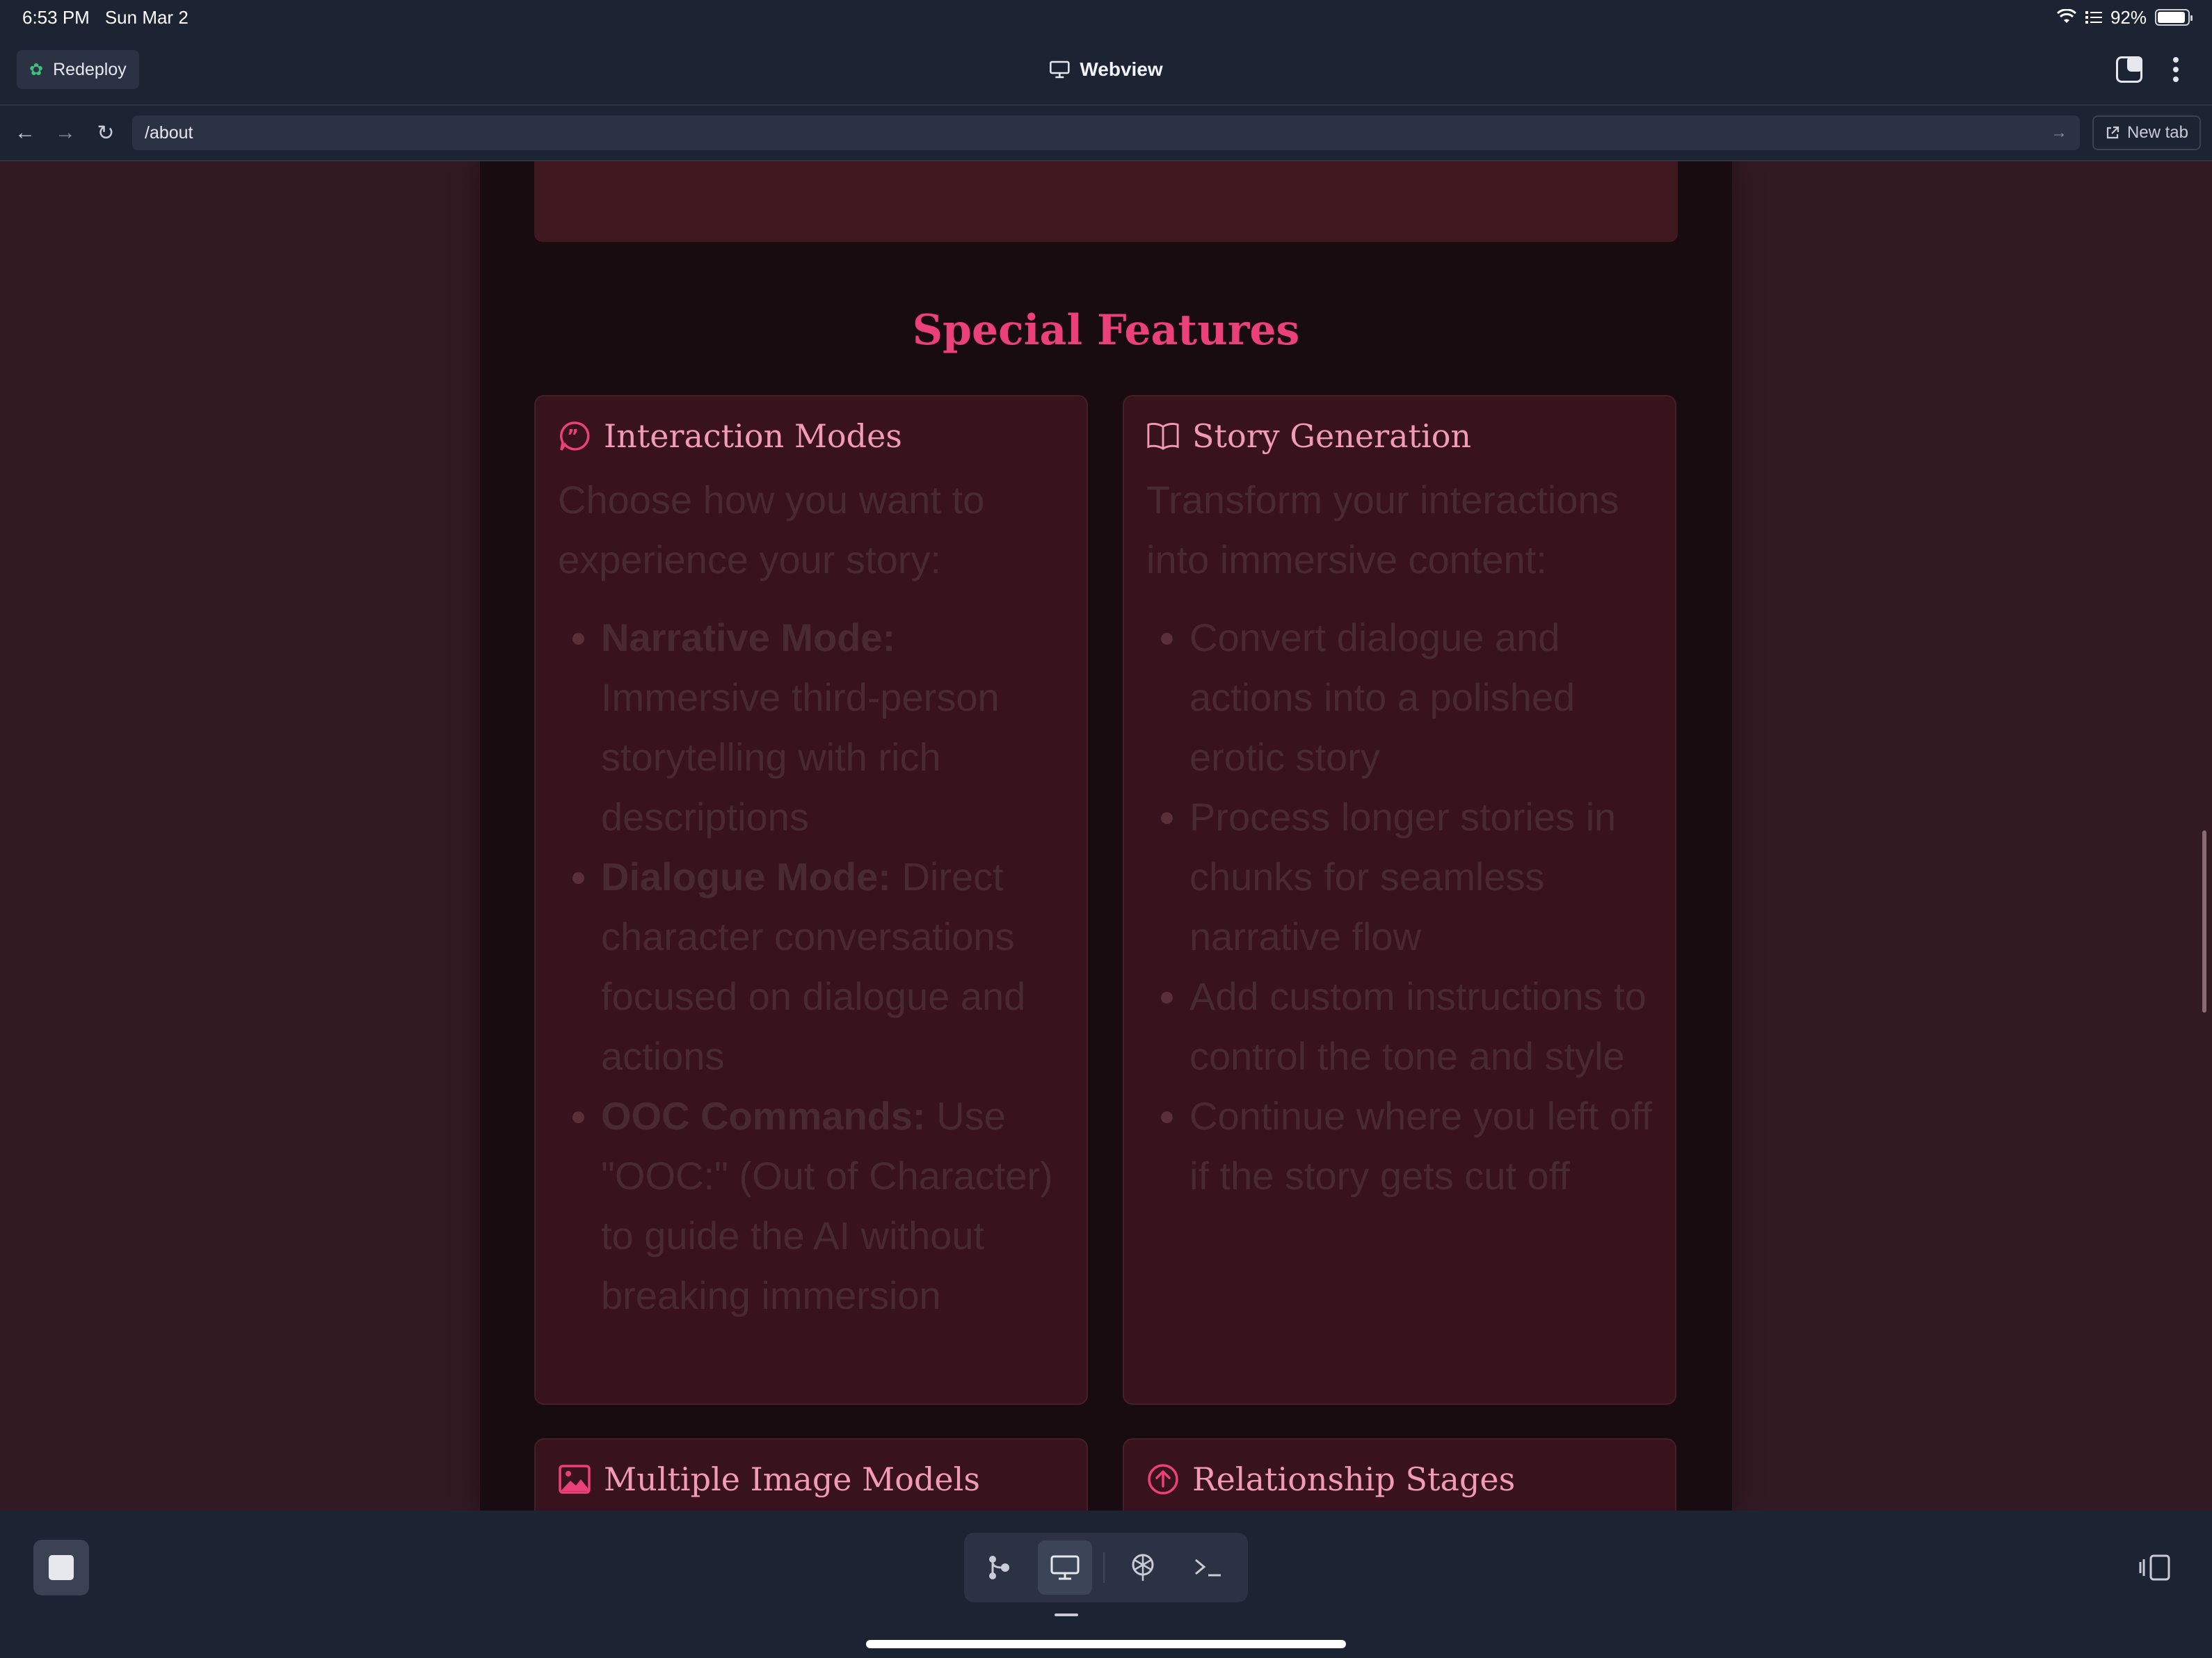 The height and width of the screenshot is (1658, 2212). What do you see at coordinates (1106, 201) in the screenshot?
I see `previous-section-card` at bounding box center [1106, 201].